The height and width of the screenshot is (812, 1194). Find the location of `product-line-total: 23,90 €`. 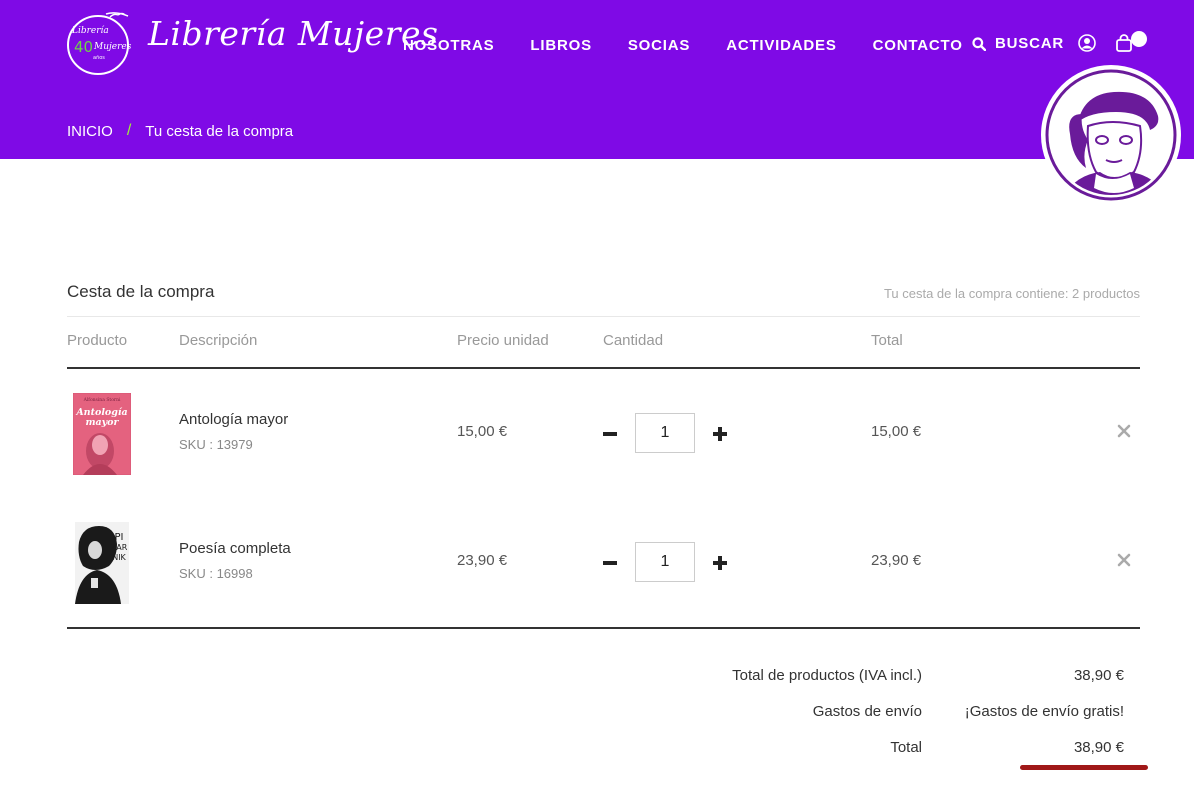

product-line-total: 23,90 € is located at coordinates (896, 560).